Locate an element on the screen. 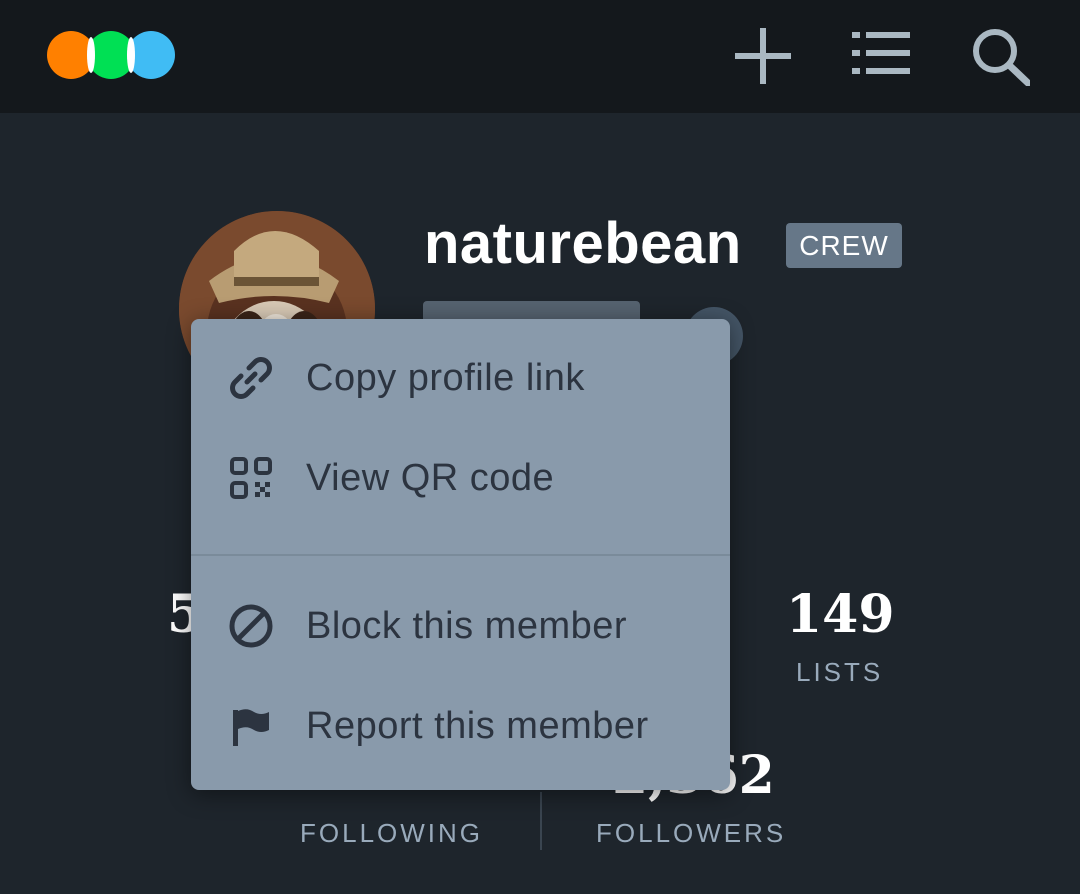 Image resolution: width=1080 pixels, height=894 pixels. plus-icon is located at coordinates (763, 56).